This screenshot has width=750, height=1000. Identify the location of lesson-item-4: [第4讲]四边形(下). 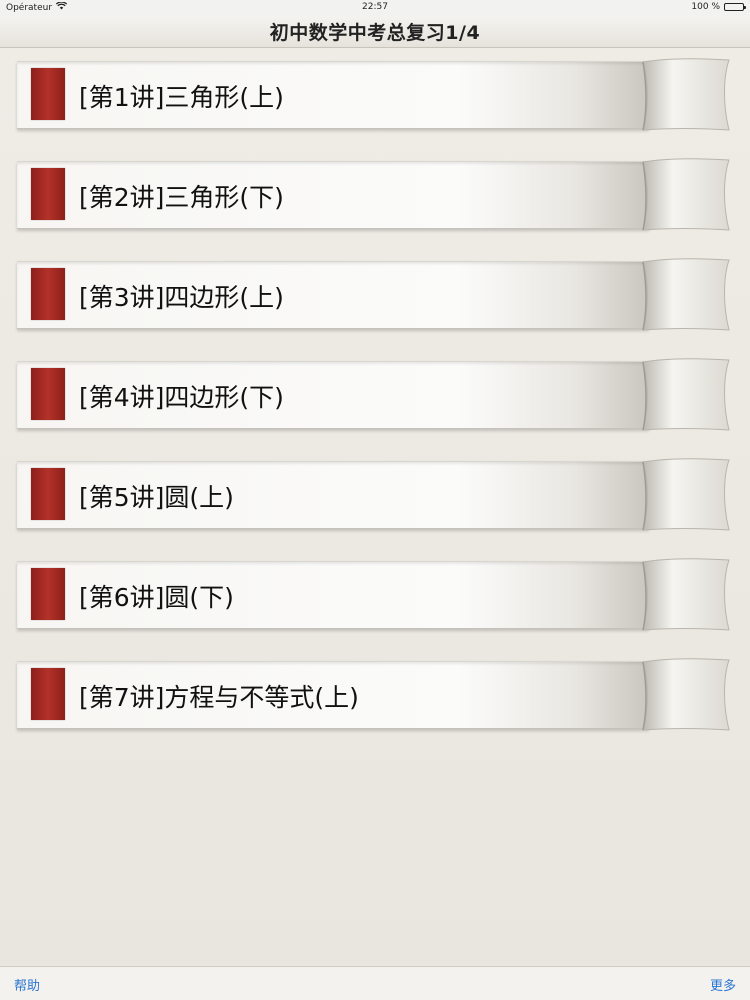
(375, 394).